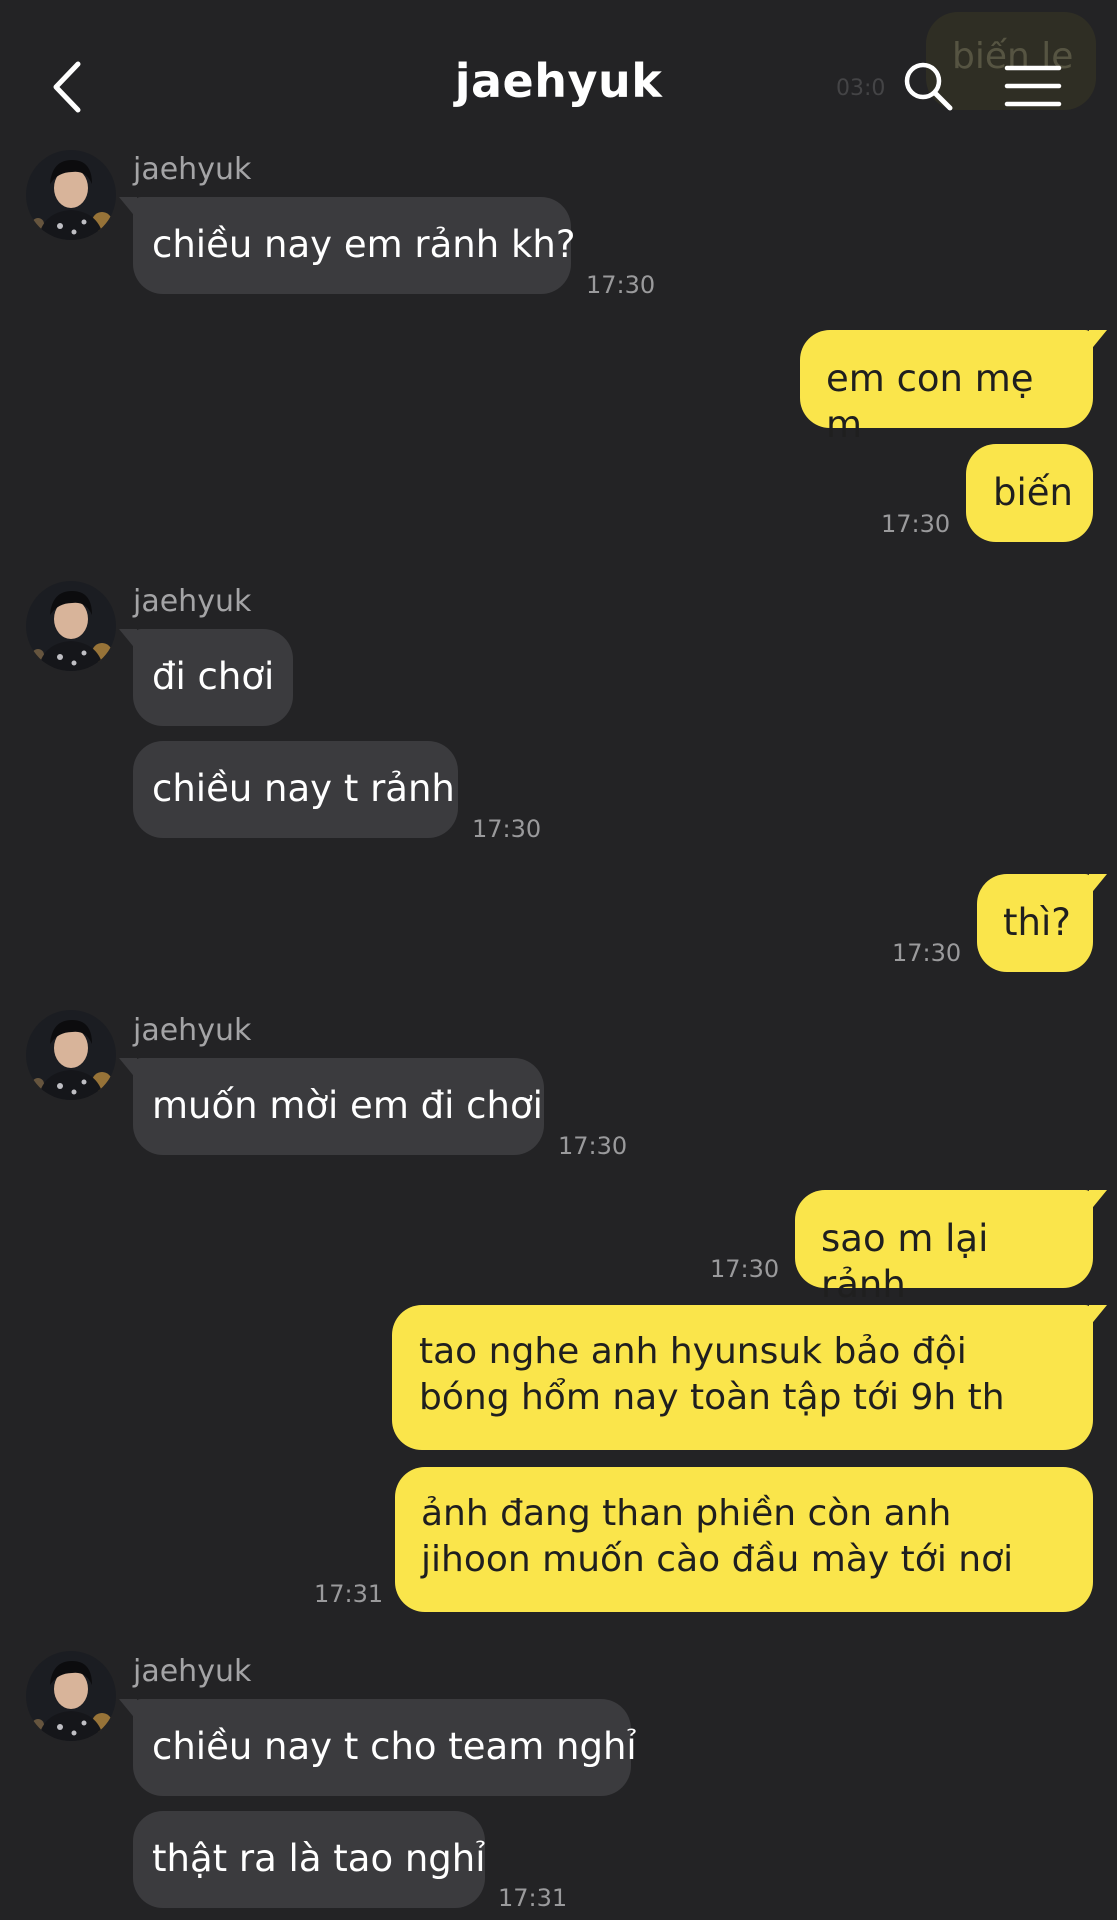 The height and width of the screenshot is (1920, 1117). I want to click on message-bubble-incoming: thật ra là tao nghỉ, so click(309, 1859).